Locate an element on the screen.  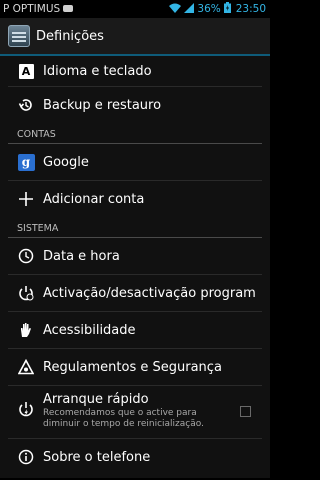
settings-item-power-schedule: Activação/desactivação program is located at coordinates (135, 293).